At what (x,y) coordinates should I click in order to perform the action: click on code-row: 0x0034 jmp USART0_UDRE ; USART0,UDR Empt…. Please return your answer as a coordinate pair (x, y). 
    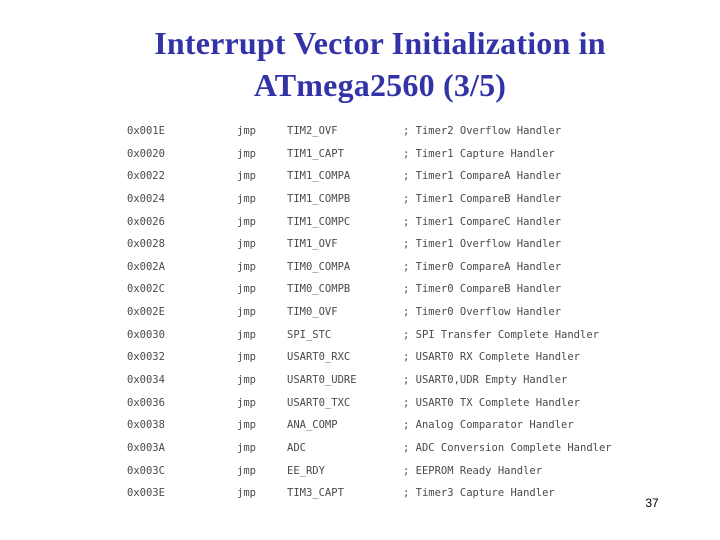
    Looking at the image, I should click on (372, 382).